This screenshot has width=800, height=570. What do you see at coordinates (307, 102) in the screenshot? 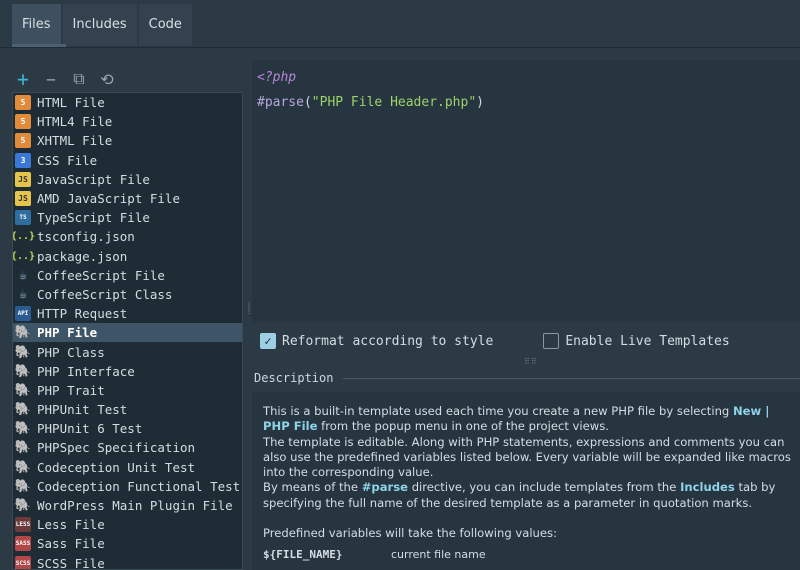
I see `paren: (` at bounding box center [307, 102].